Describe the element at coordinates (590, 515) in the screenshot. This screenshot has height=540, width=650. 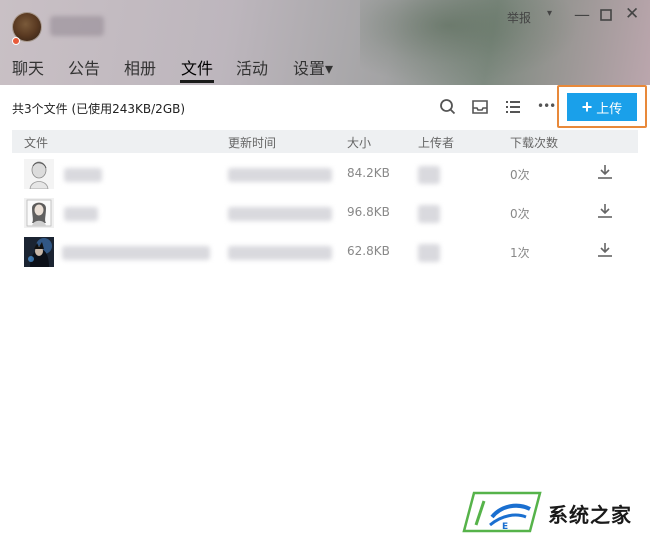
I see `watermark-text: 系统之家` at that location.